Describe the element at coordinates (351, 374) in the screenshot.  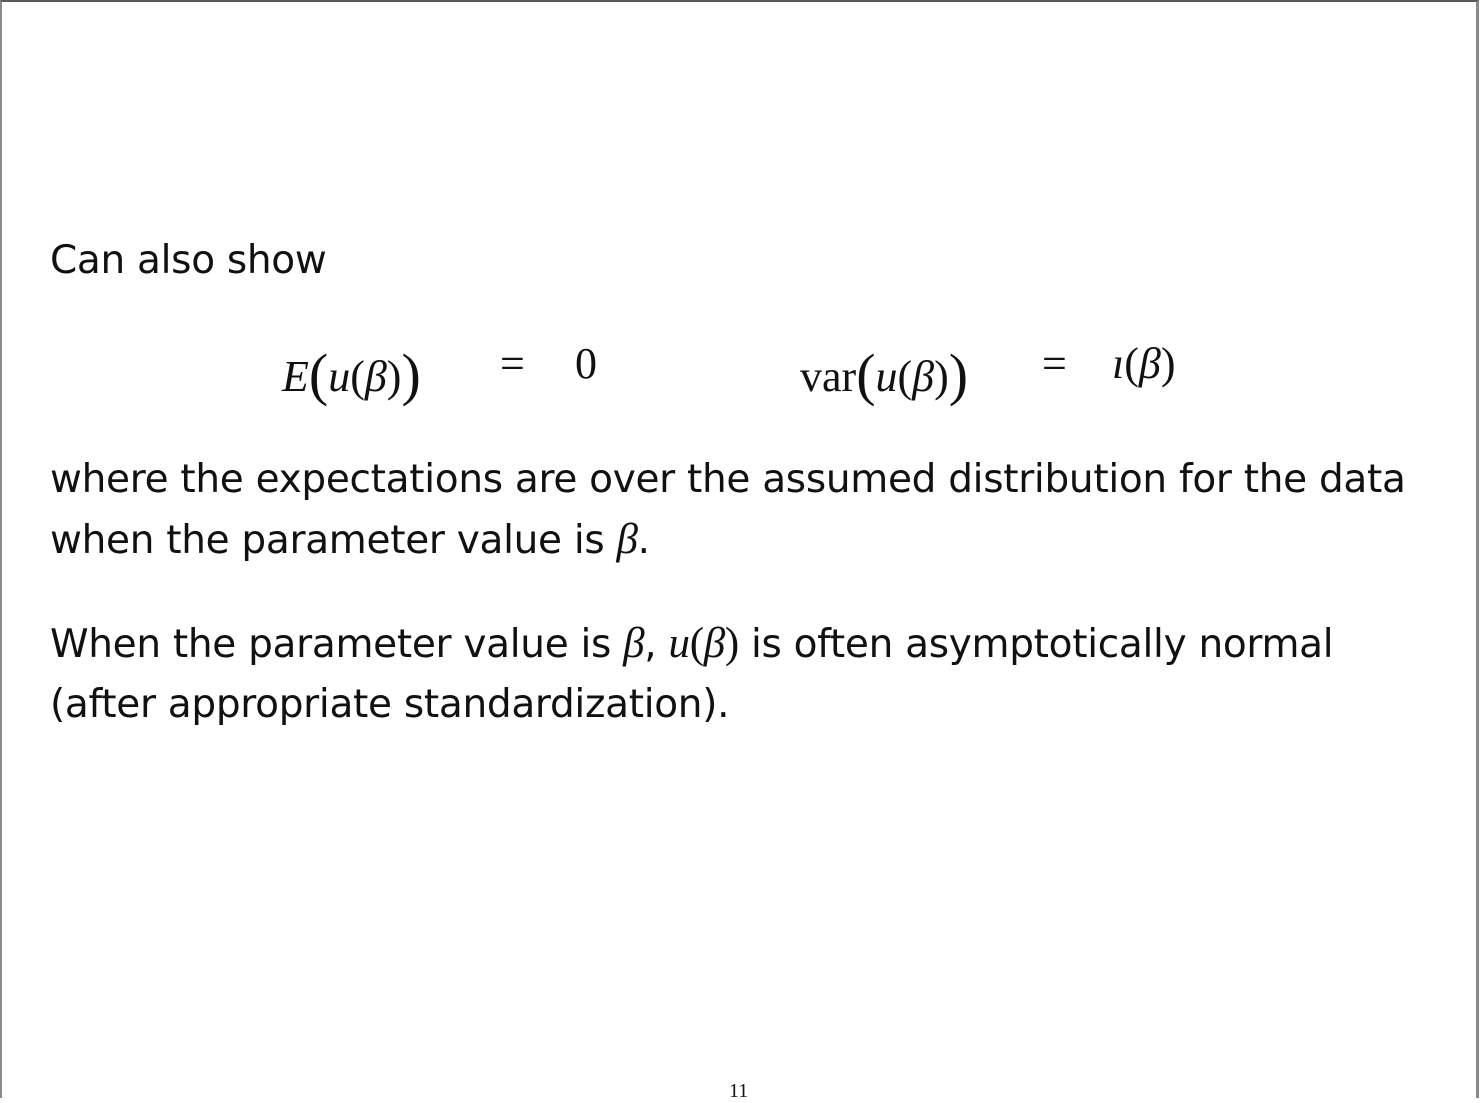
I see `equation-expectation-lhs: E(u(β))` at that location.